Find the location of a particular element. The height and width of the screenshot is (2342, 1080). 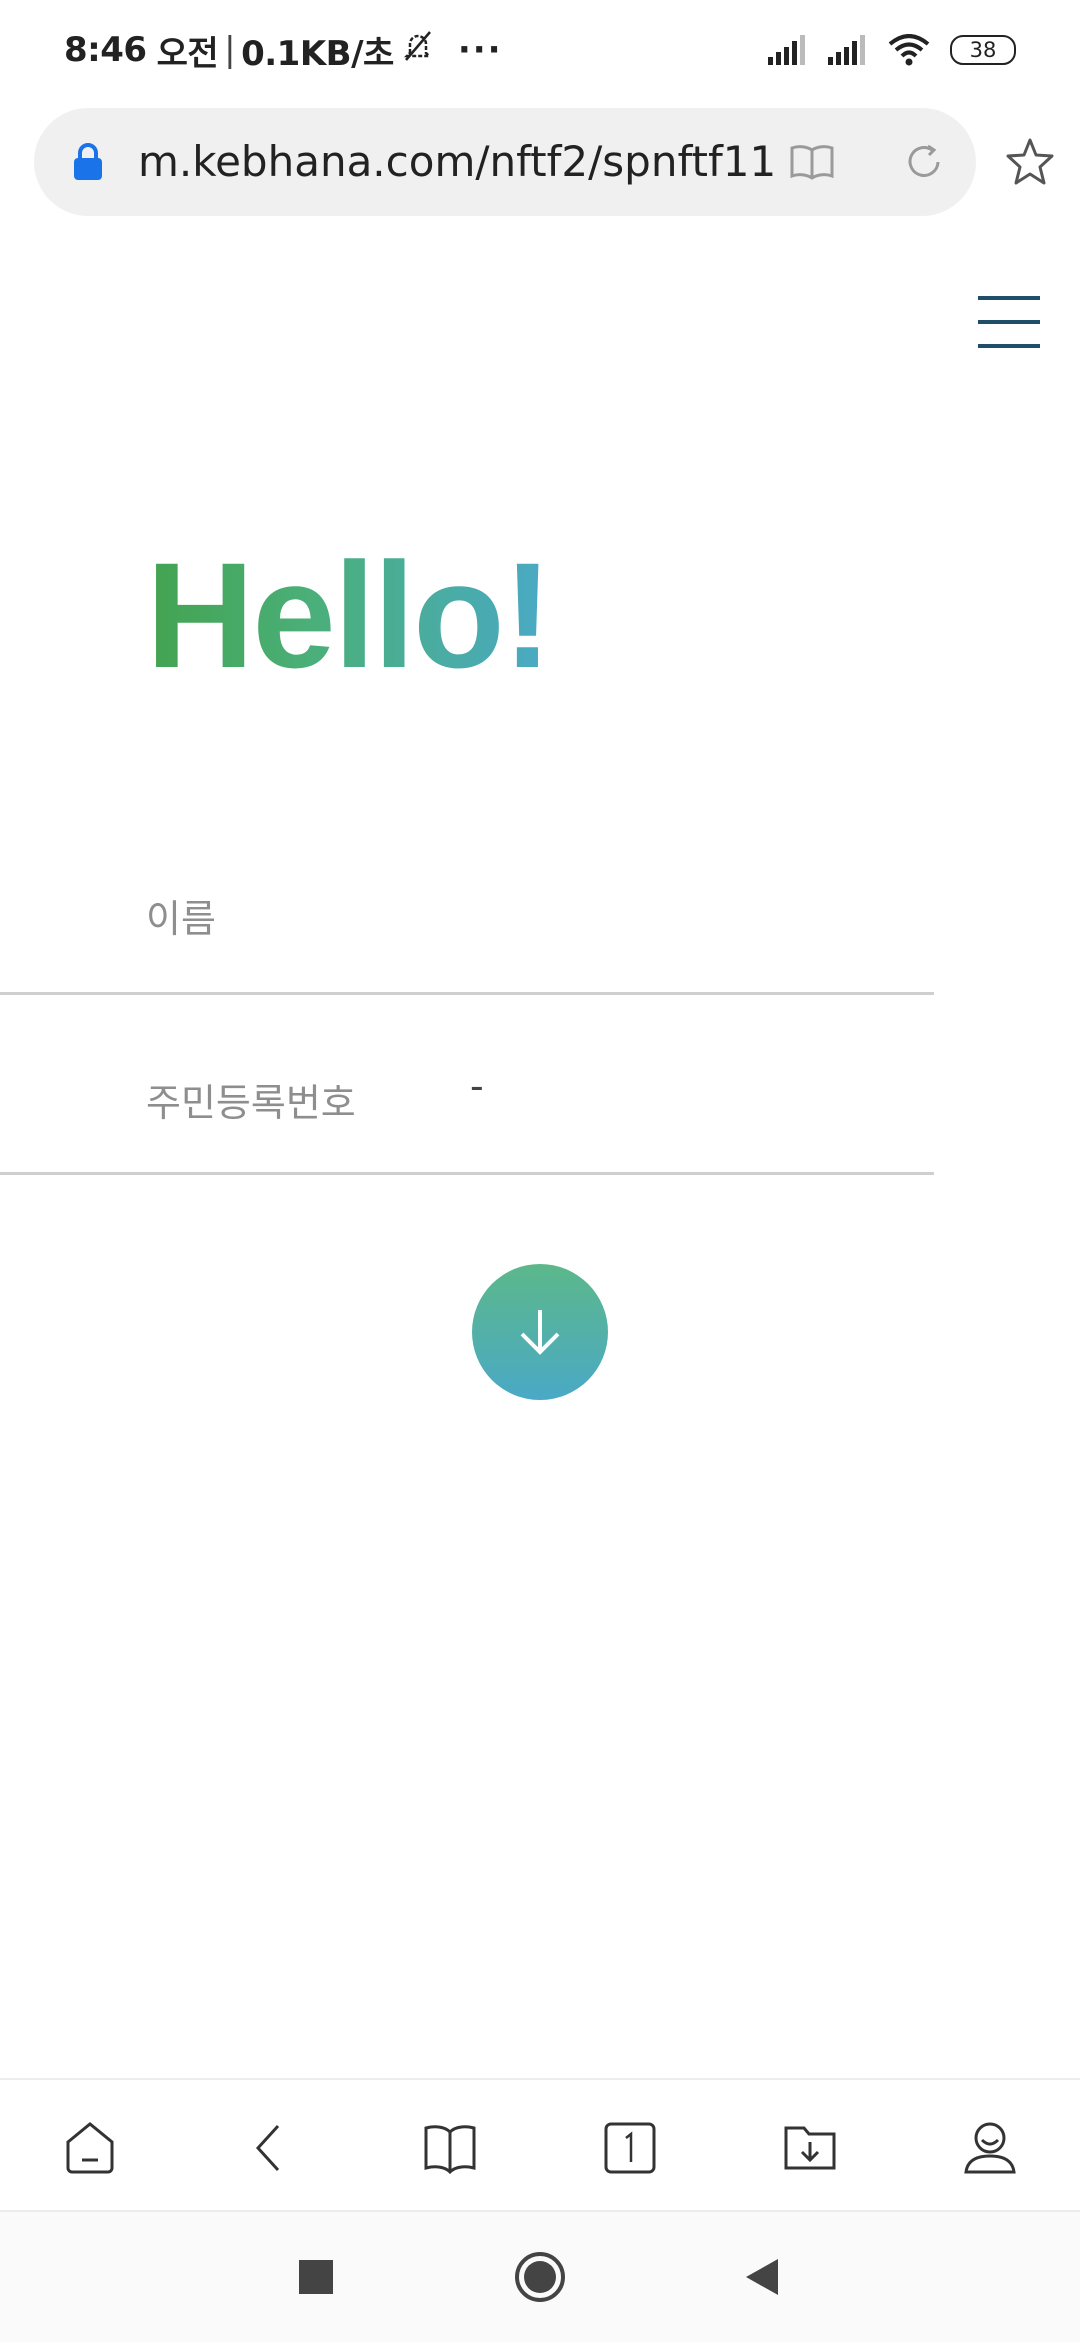

home-circle-icon is located at coordinates (540, 2277).